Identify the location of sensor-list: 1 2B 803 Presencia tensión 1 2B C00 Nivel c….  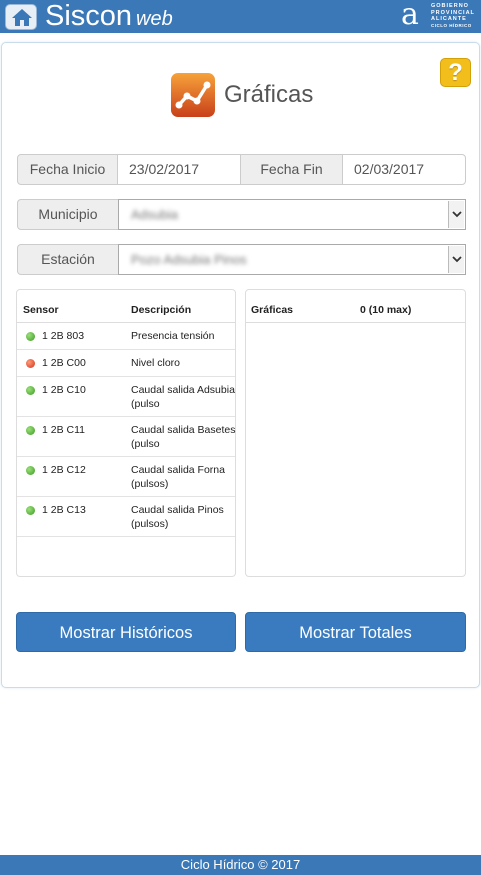
(126, 430).